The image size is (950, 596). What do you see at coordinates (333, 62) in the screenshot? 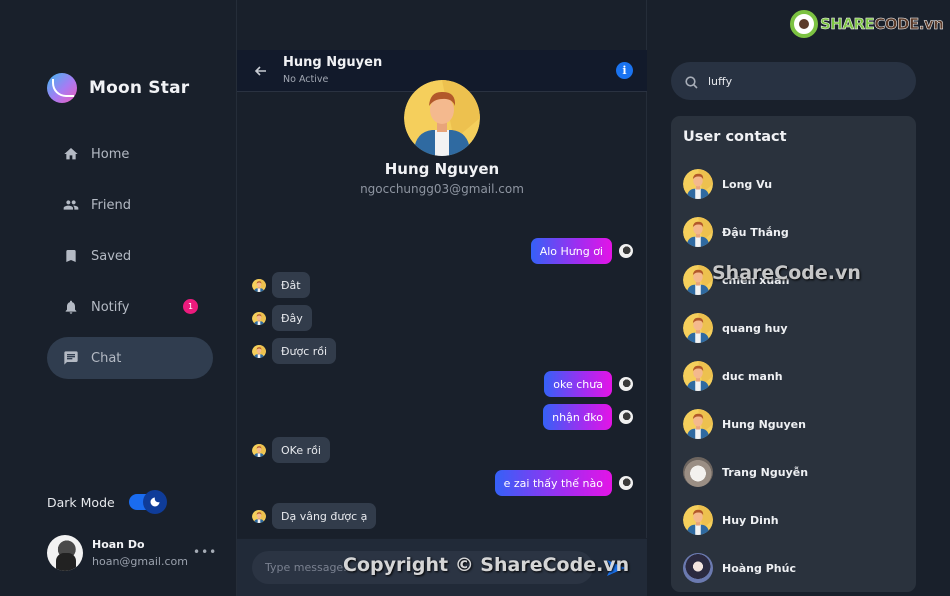
I see `chat-title: Hung Nguyen` at bounding box center [333, 62].